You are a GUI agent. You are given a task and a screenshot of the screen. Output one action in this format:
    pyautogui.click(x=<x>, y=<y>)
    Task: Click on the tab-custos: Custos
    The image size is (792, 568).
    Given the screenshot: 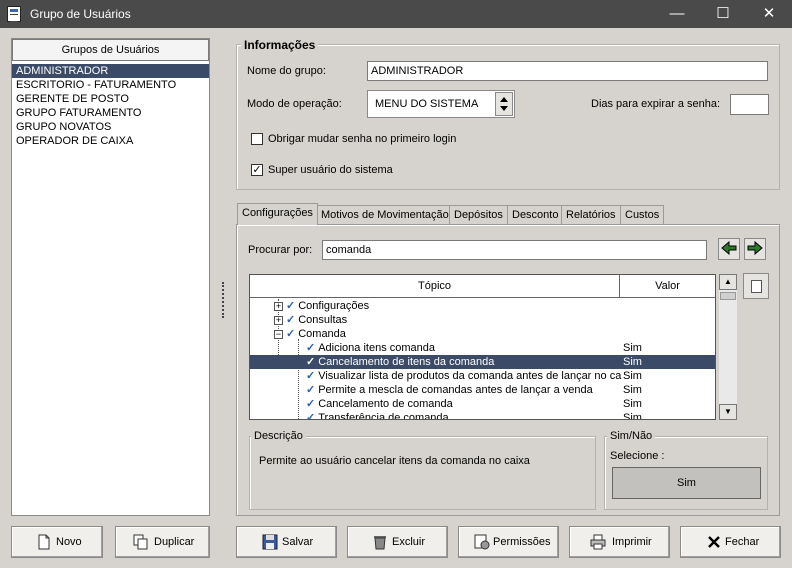 What is the action you would take?
    pyautogui.click(x=642, y=214)
    